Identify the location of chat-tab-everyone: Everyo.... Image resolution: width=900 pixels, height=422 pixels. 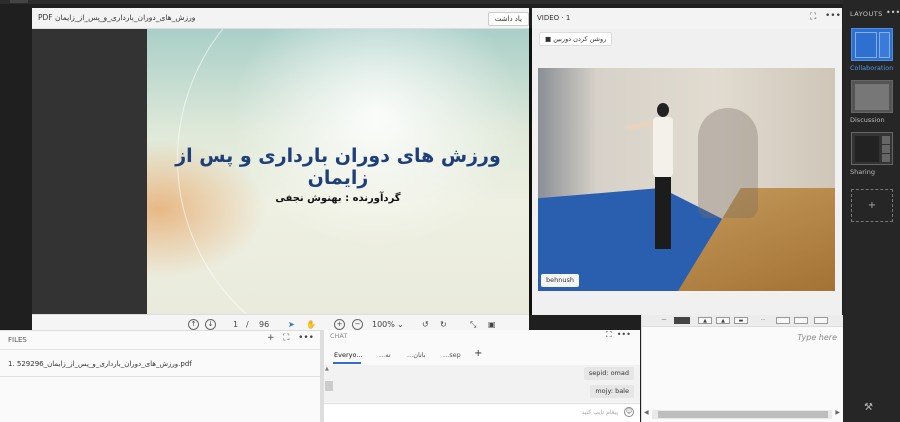
(348, 355).